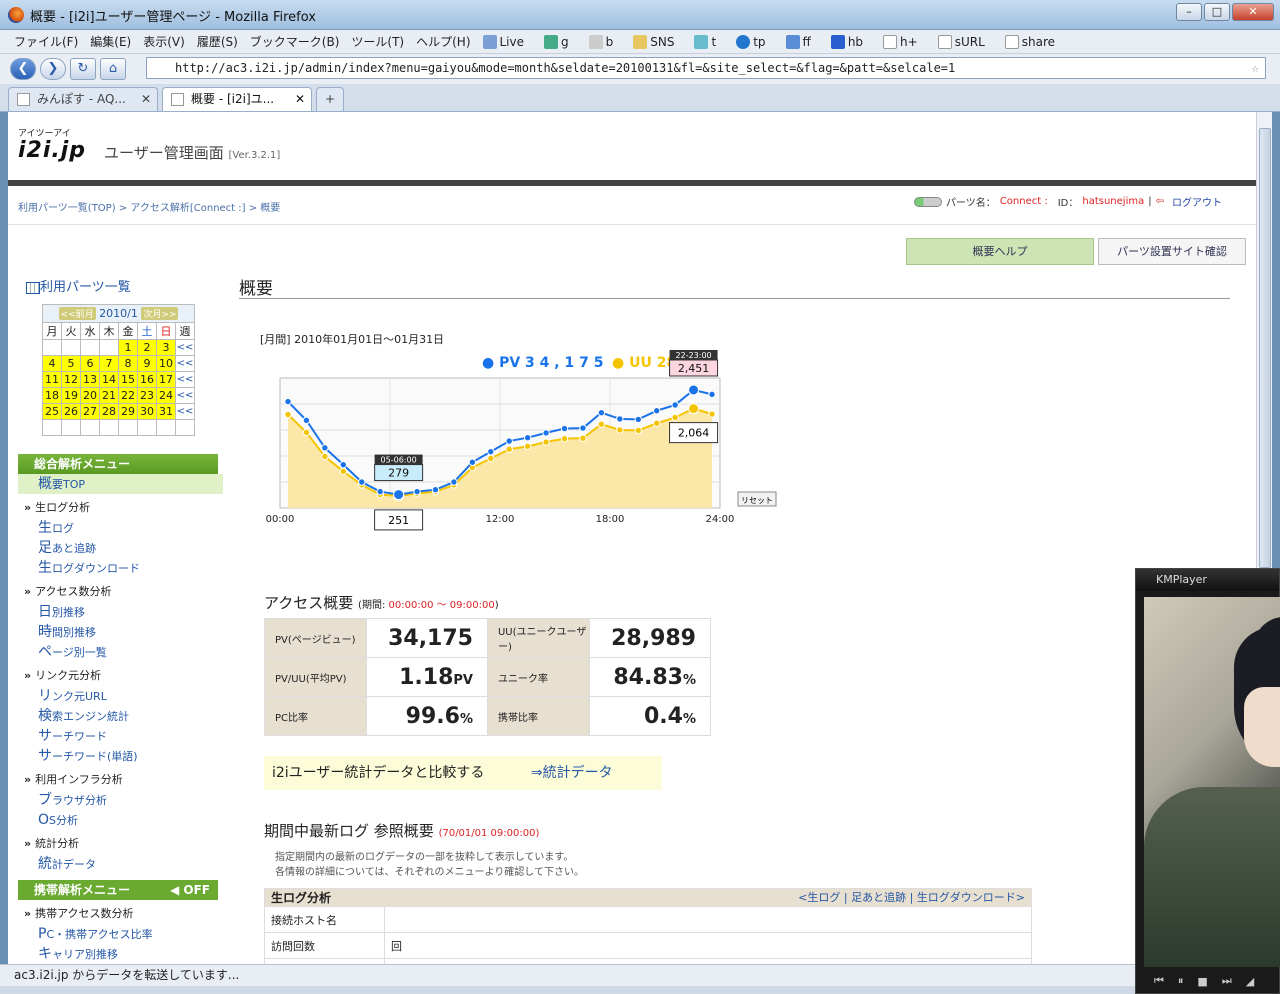 This screenshot has height=994, width=1280. I want to click on bookmark-b: b, so click(607, 41).